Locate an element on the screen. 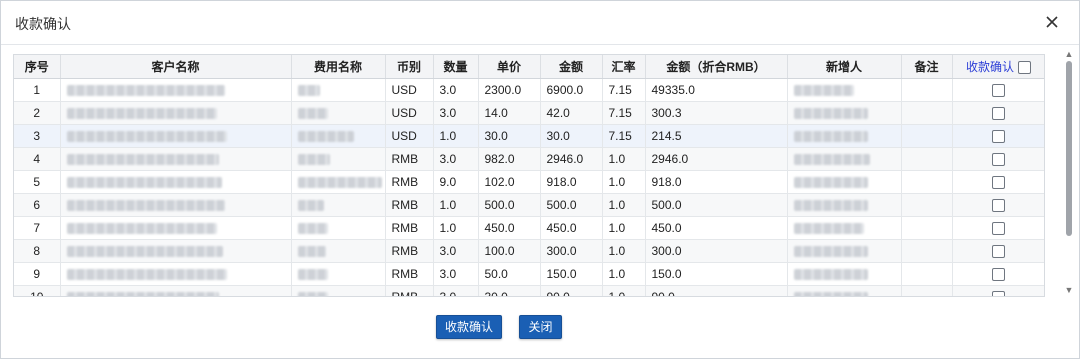 The width and height of the screenshot is (1080, 359). cell-amount: 30.0 is located at coordinates (571, 136).